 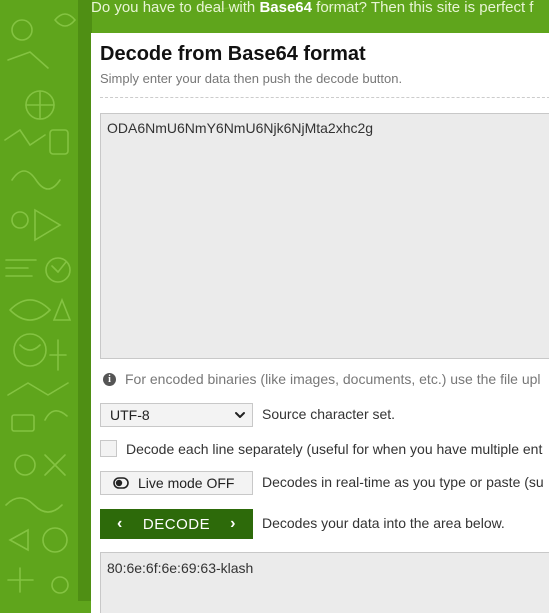 I want to click on decode-button-description: Decodes your data into the area below., so click(x=383, y=523).